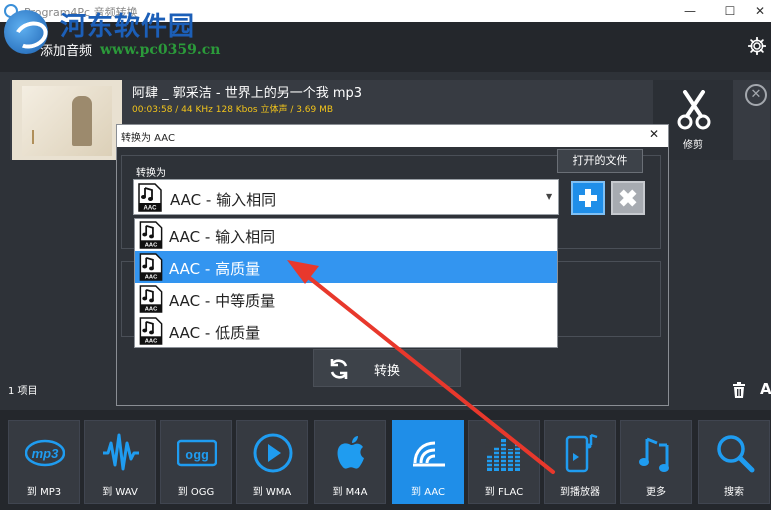 Image resolution: width=771 pixels, height=510 pixels. Describe the element at coordinates (387, 371) in the screenshot. I see `convert-label: 转换` at that location.